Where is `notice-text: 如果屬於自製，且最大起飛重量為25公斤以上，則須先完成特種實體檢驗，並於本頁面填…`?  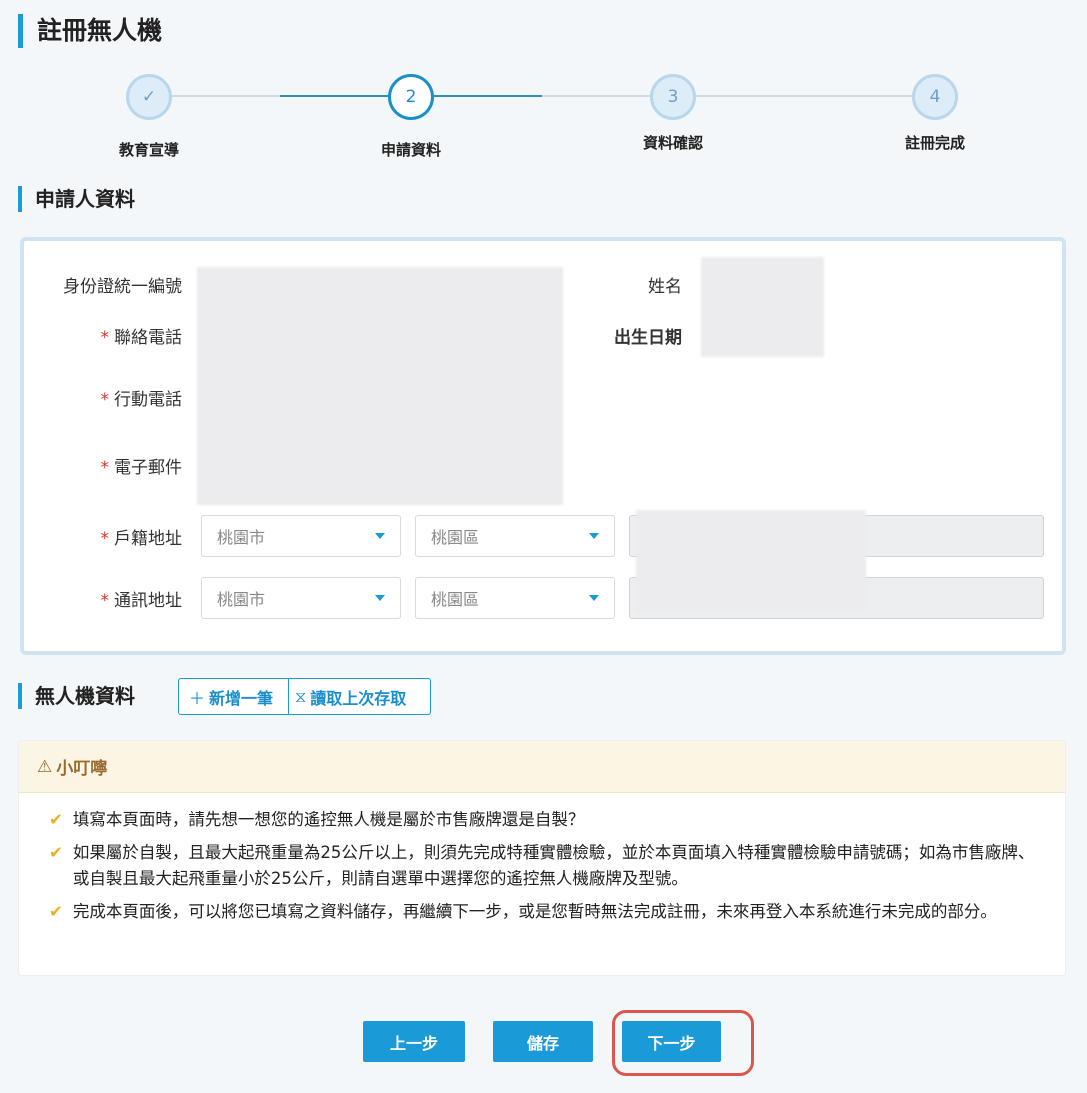
notice-text: 如果屬於自製，且最大起飛重量為25公斤以上，則須先完成特種實體檢驗，並於本頁面填… is located at coordinates (553, 865).